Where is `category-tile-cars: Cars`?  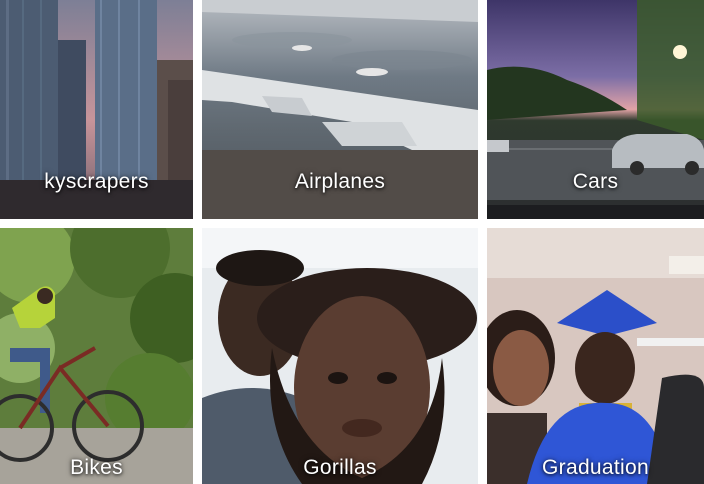 category-tile-cars: Cars is located at coordinates (595, 109).